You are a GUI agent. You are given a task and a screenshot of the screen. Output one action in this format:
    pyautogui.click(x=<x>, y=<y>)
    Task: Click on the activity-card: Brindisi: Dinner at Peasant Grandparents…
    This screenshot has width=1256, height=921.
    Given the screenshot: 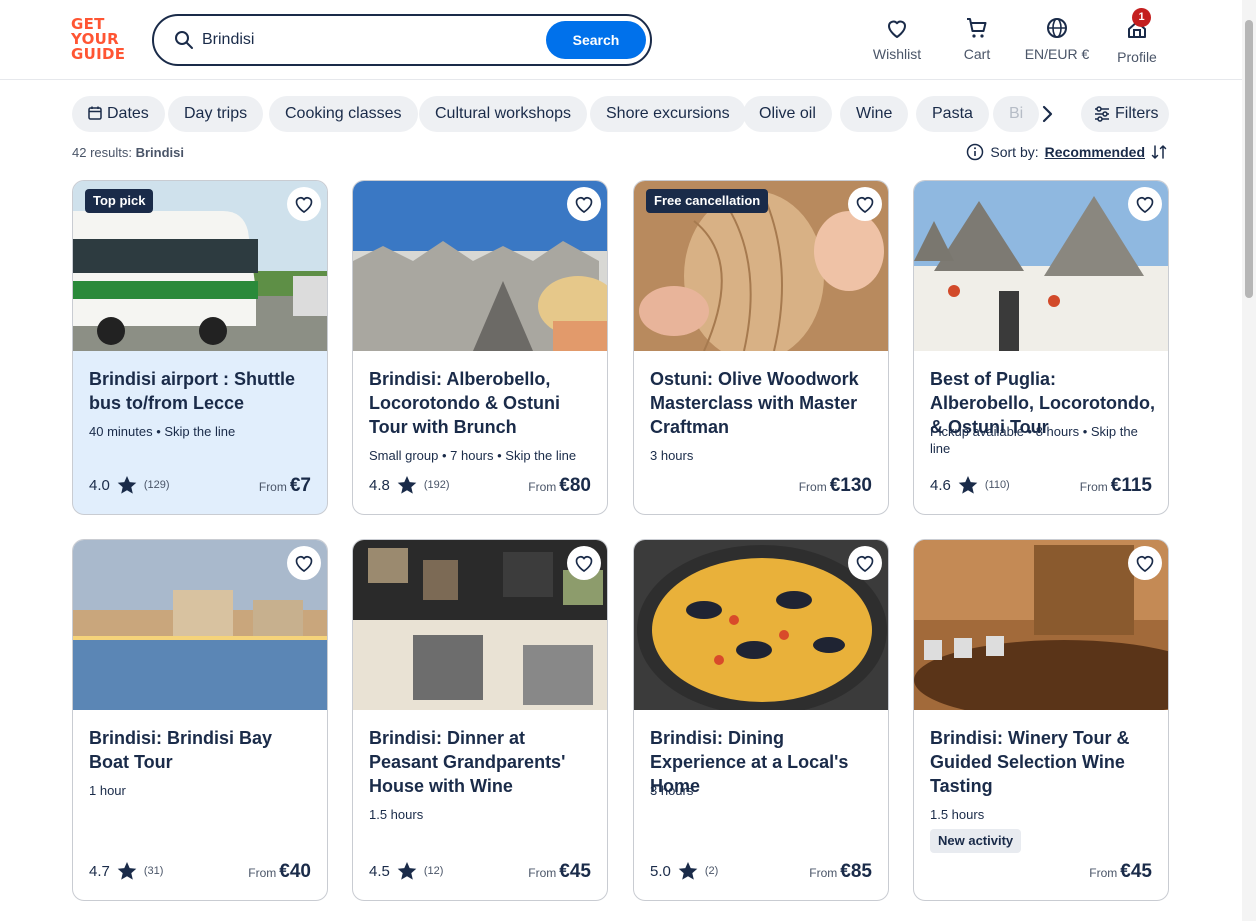 What is the action you would take?
    pyautogui.click(x=480, y=720)
    